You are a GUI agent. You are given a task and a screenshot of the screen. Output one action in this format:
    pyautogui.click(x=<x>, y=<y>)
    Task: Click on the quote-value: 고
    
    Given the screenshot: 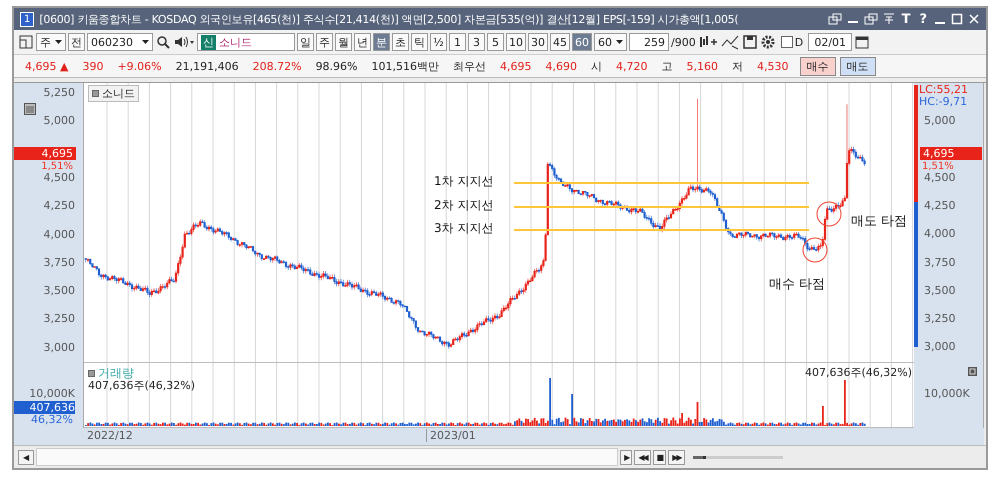 What is the action you would take?
    pyautogui.click(x=667, y=66)
    